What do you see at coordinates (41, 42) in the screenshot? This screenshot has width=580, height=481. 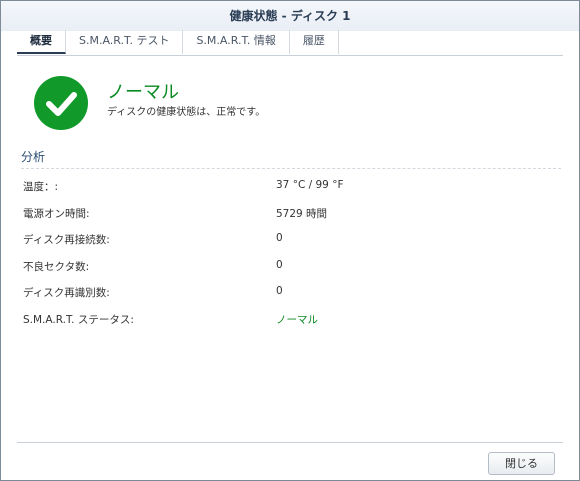 I see `tab-overview: 概要` at bounding box center [41, 42].